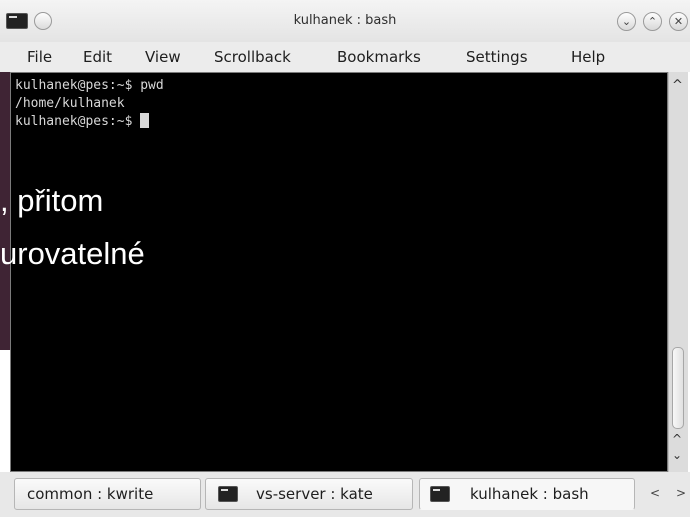 The image size is (690, 517). I want to click on menu-help: Help, so click(588, 57).